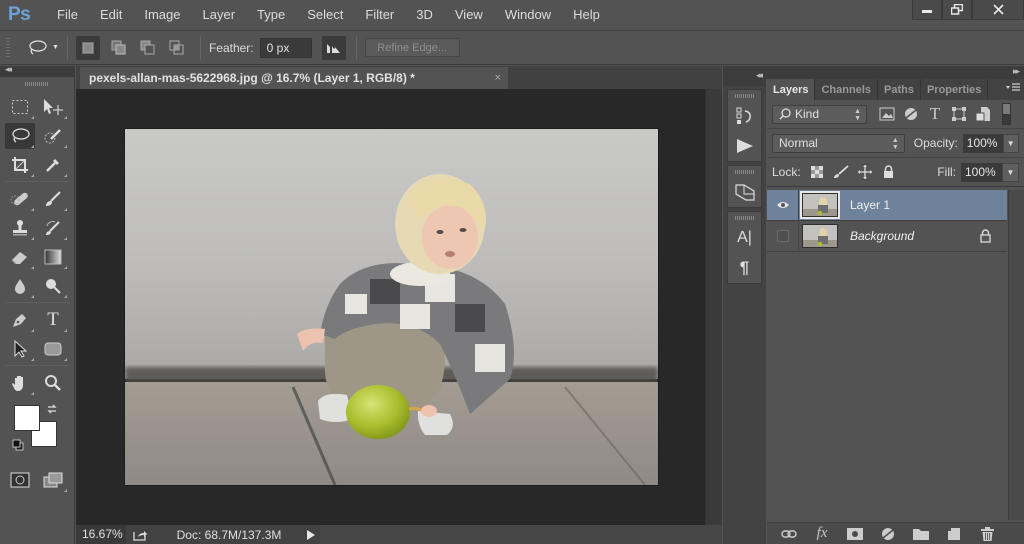 The height and width of the screenshot is (544, 1024). I want to click on path-selection-tool, so click(20, 349).